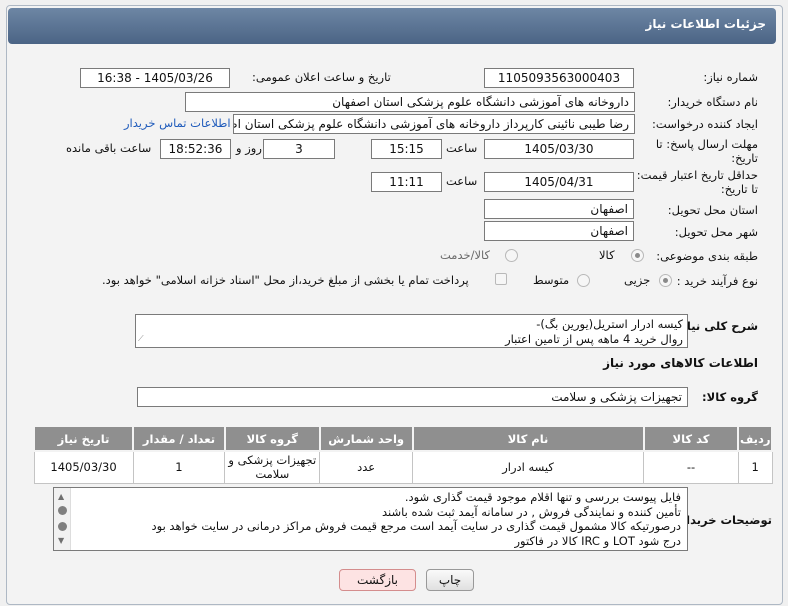  I want to click on city-label: شهر محل تحویل:, so click(716, 232).